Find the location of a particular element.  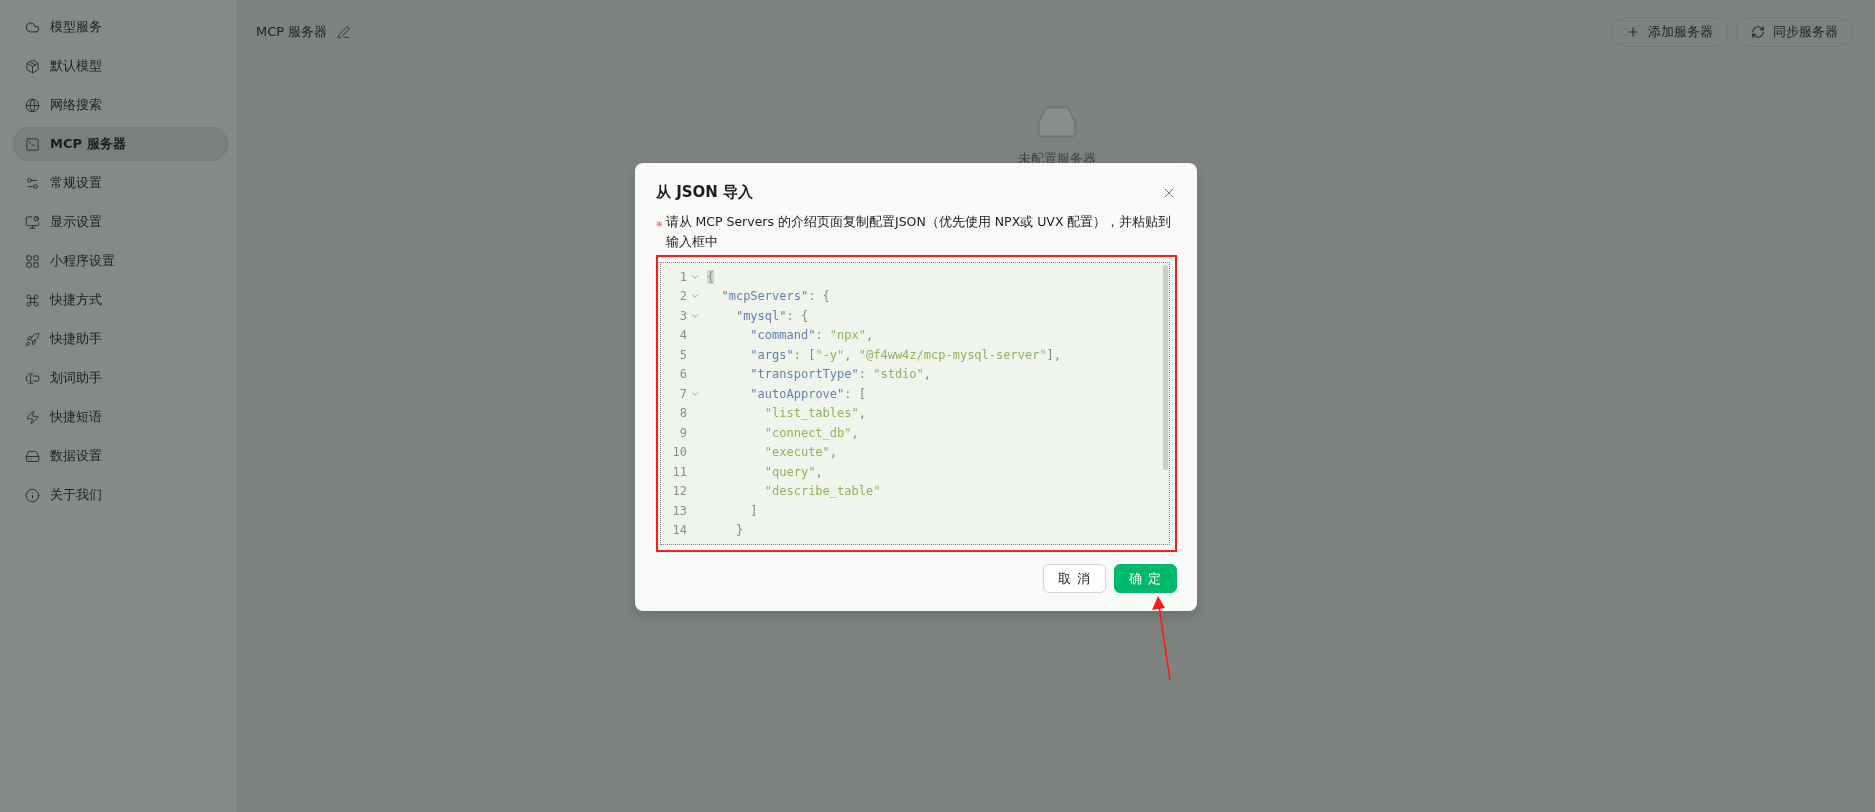

drive-icon is located at coordinates (32, 456).